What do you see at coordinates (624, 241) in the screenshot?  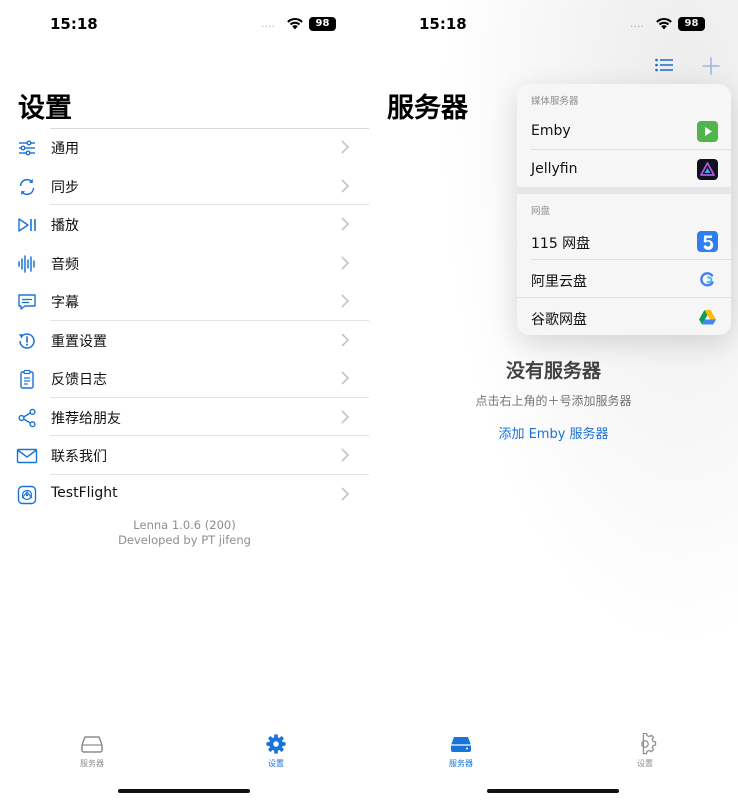 I see `menu-item-115: 115 网盘` at bounding box center [624, 241].